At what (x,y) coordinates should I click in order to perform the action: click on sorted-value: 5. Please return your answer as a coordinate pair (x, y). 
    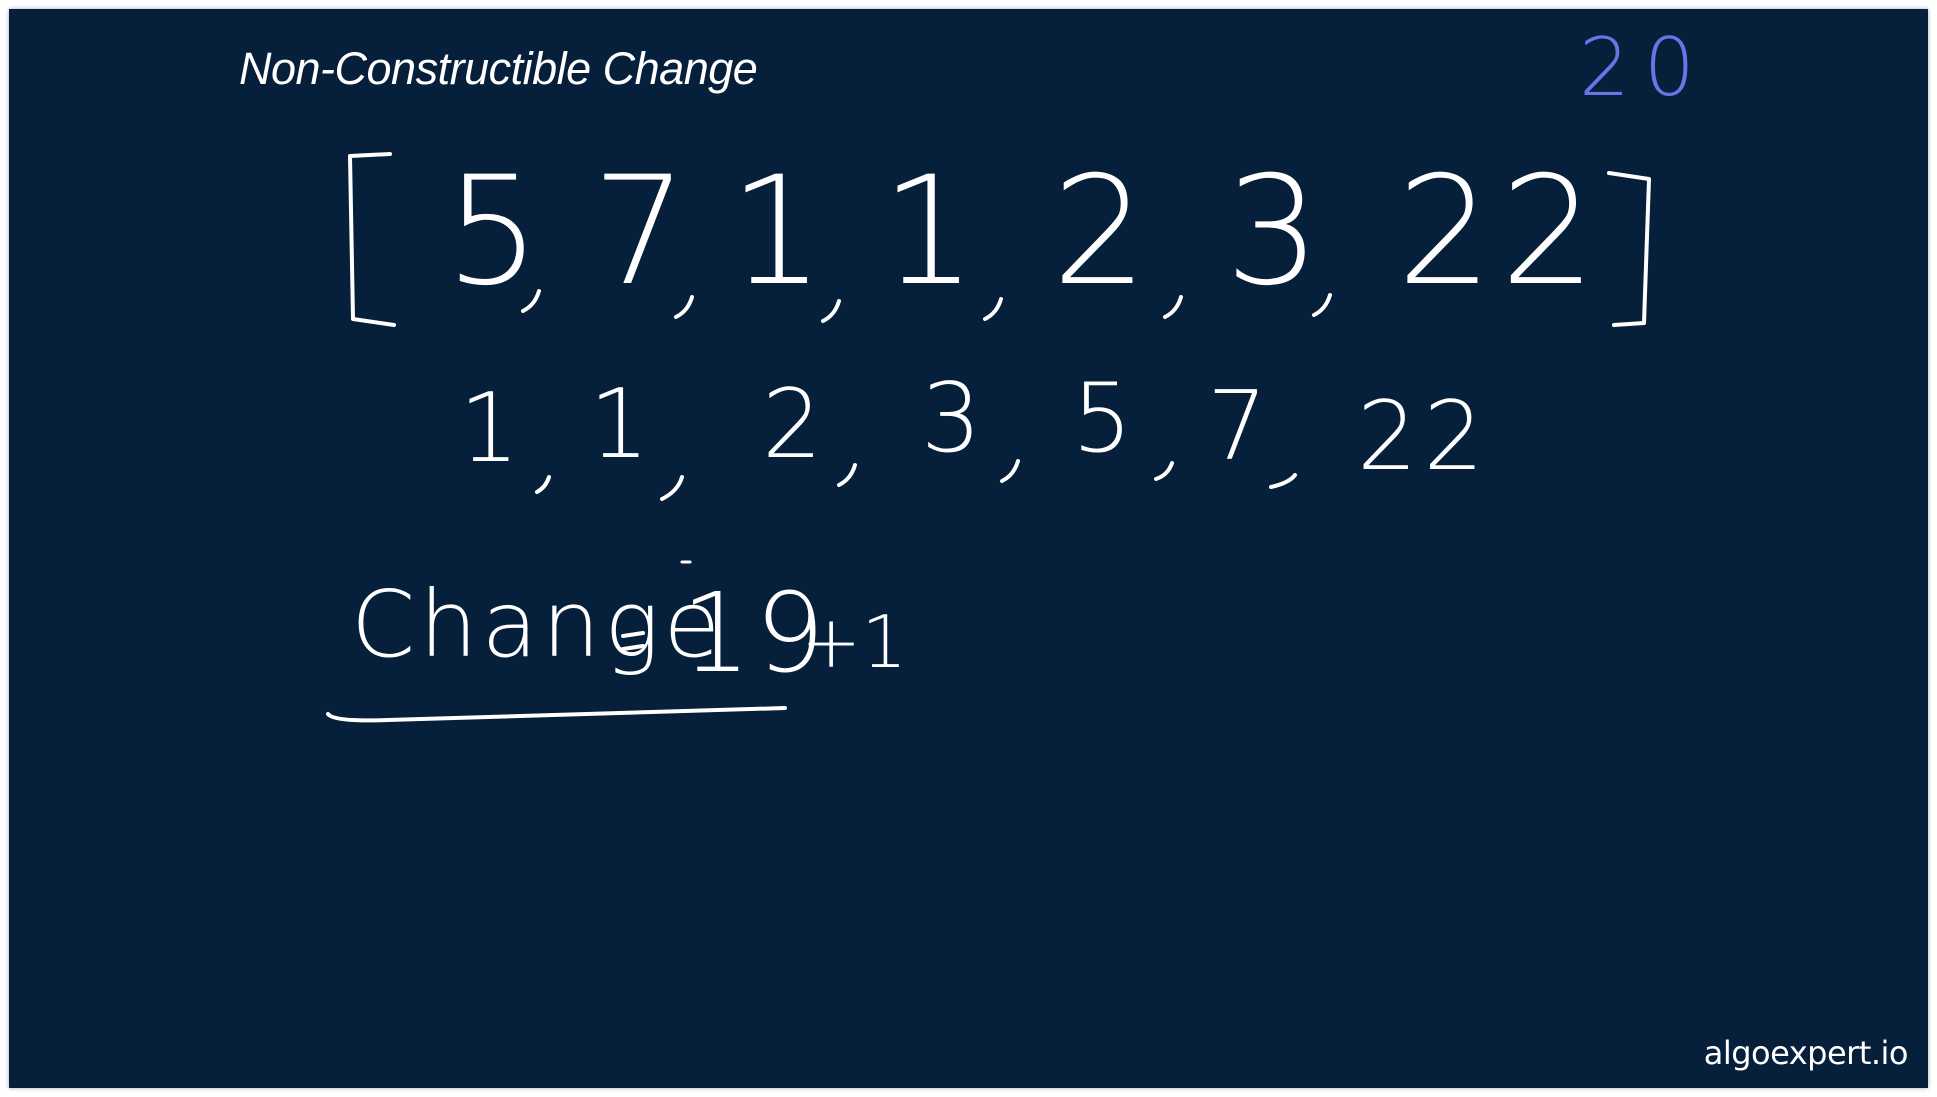
    Looking at the image, I should click on (1102, 419).